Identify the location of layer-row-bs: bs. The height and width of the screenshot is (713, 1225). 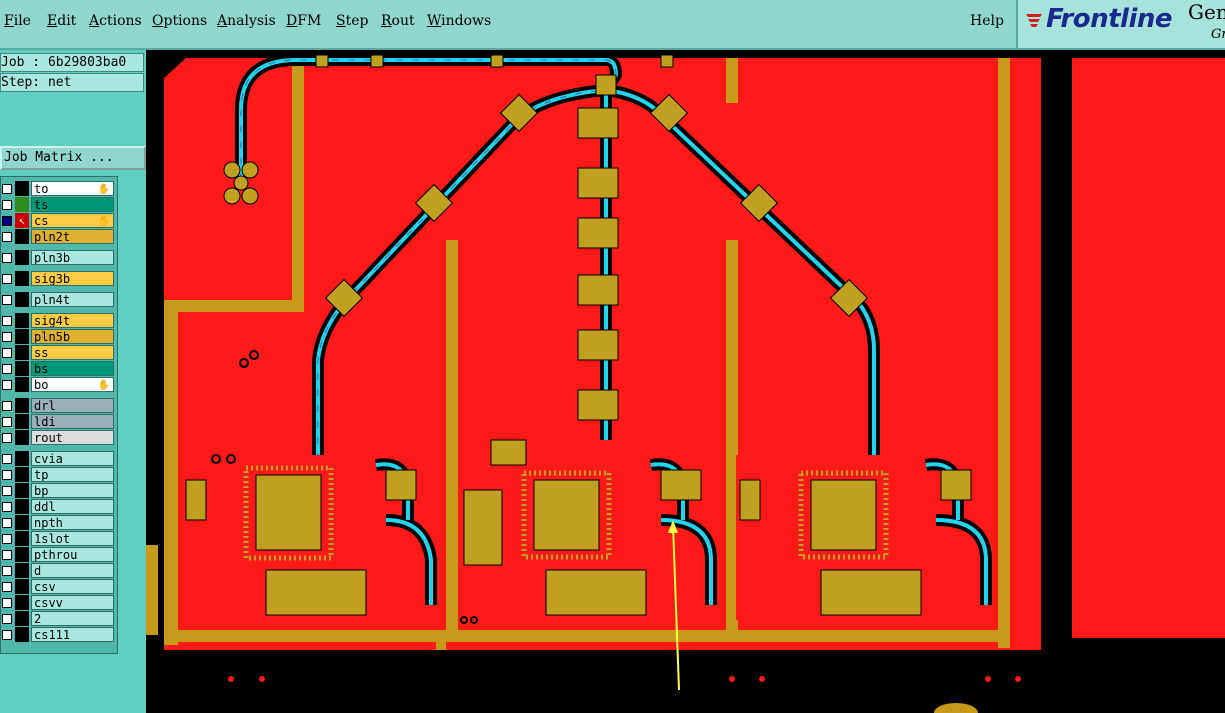
(58, 368).